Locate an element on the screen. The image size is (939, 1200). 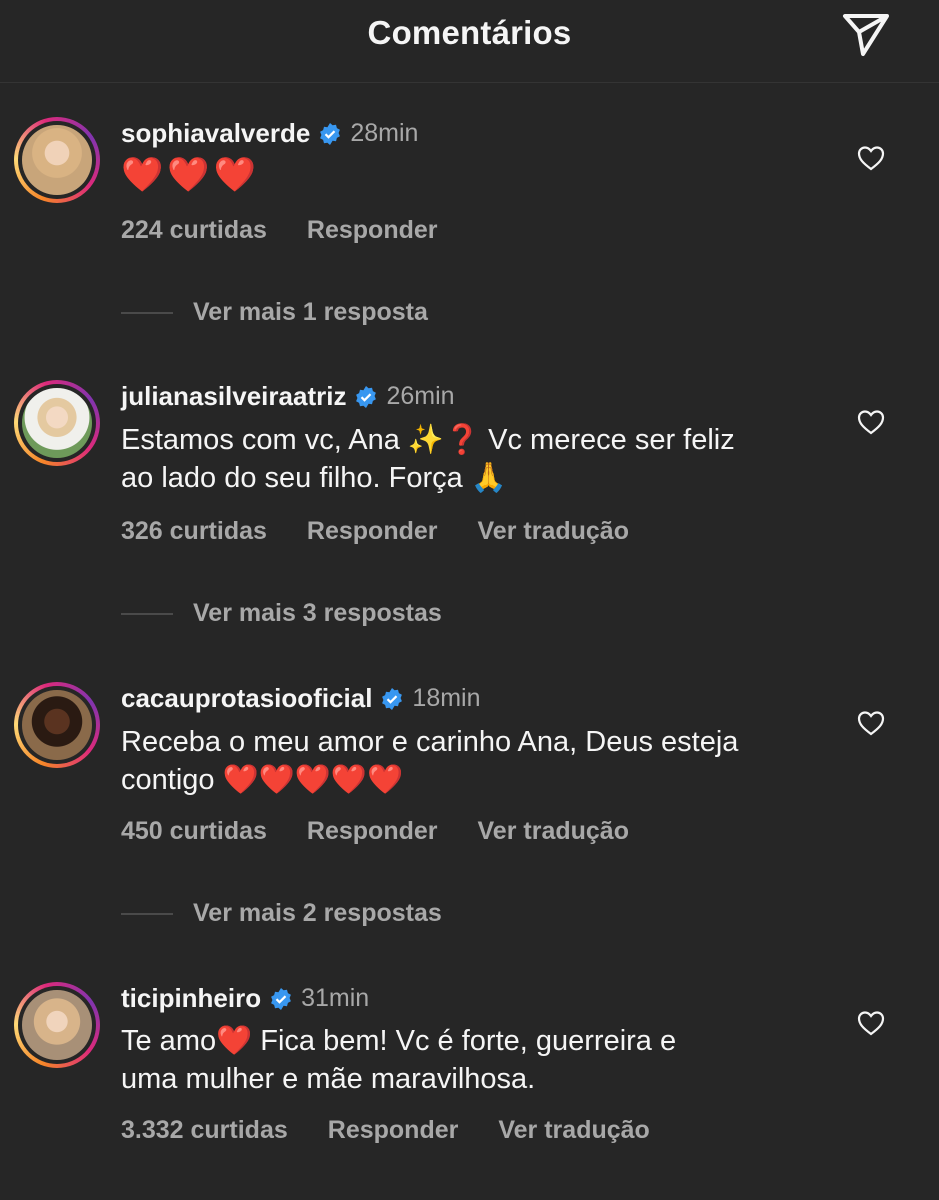
paper-plane-icon is located at coordinates (866, 35).